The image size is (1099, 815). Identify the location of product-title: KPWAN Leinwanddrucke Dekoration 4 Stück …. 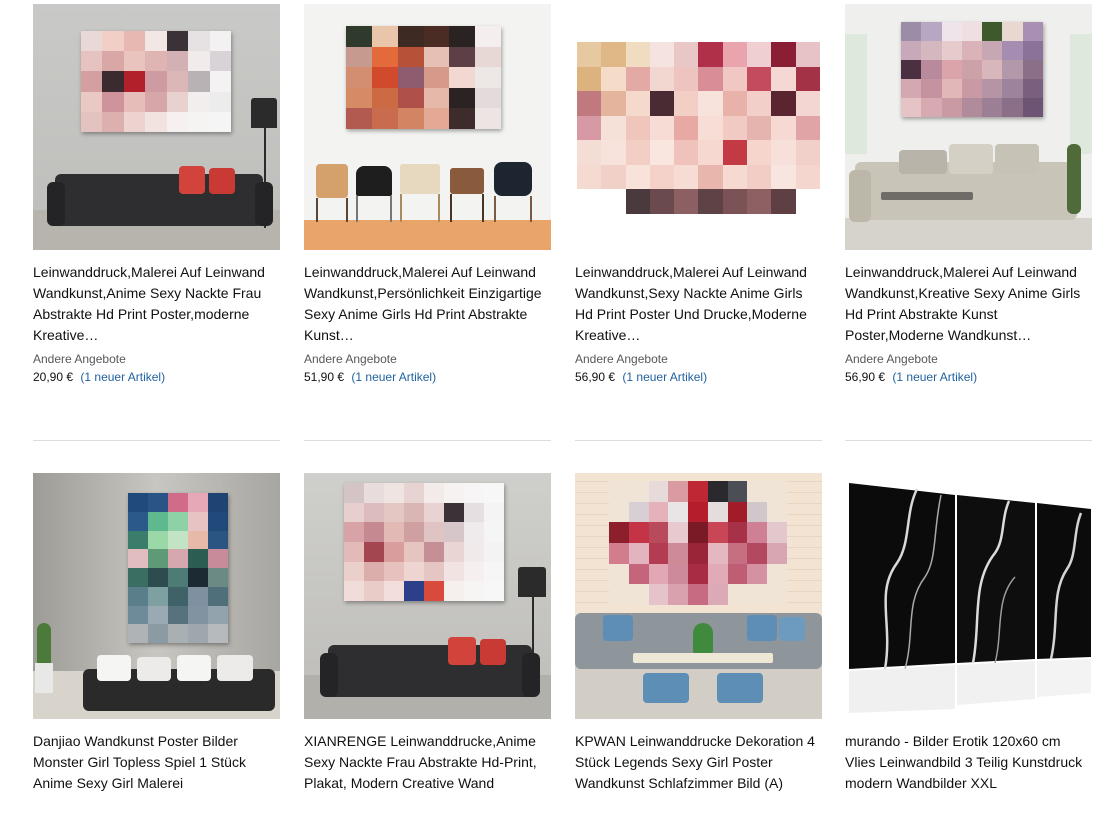
(698, 773).